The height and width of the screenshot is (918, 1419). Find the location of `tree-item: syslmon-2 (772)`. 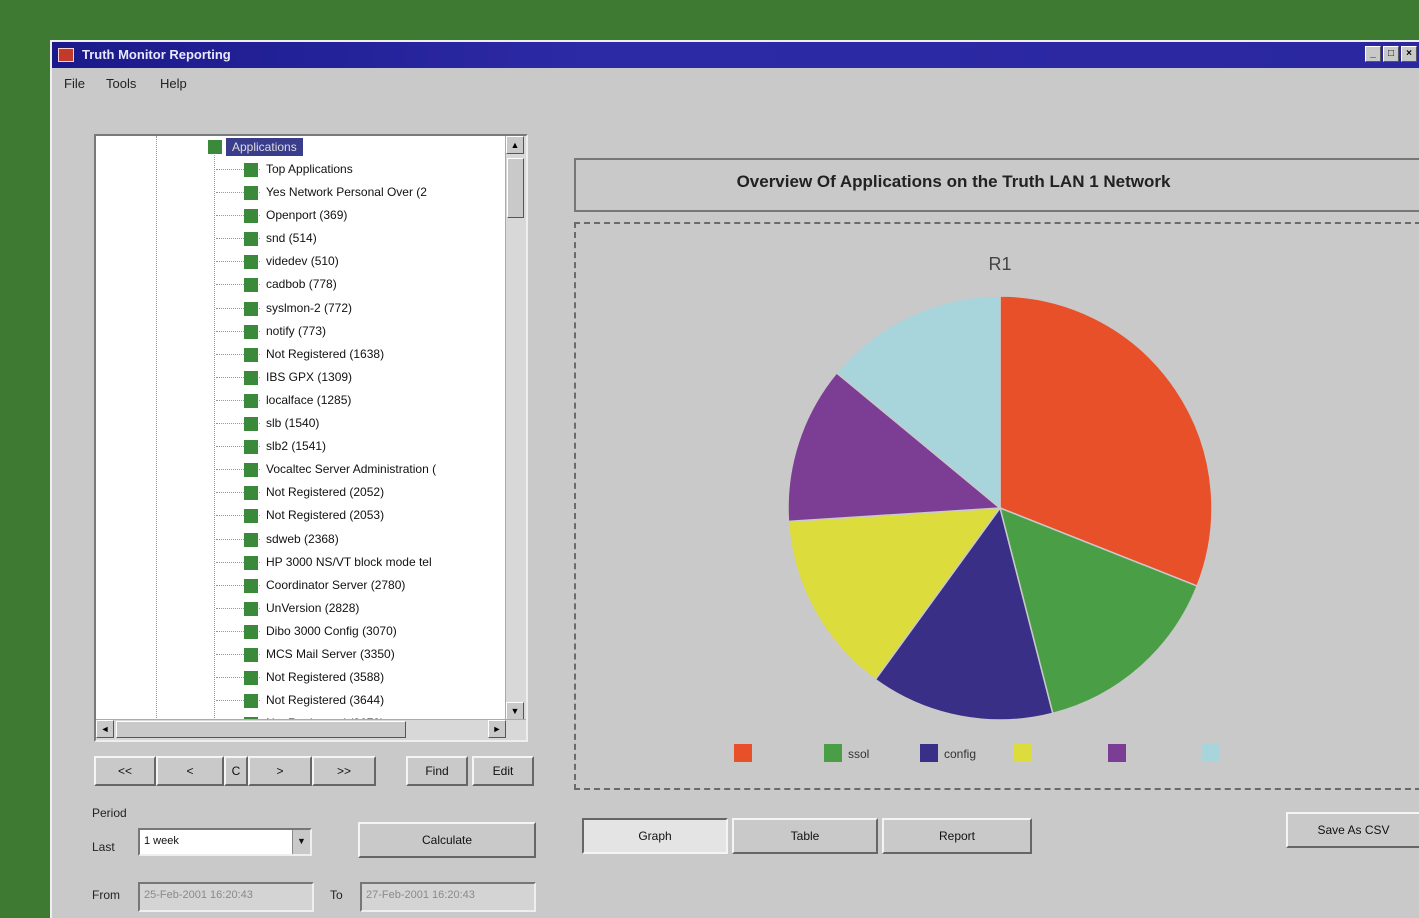

tree-item: syslmon-2 (772) is located at coordinates (326, 308).